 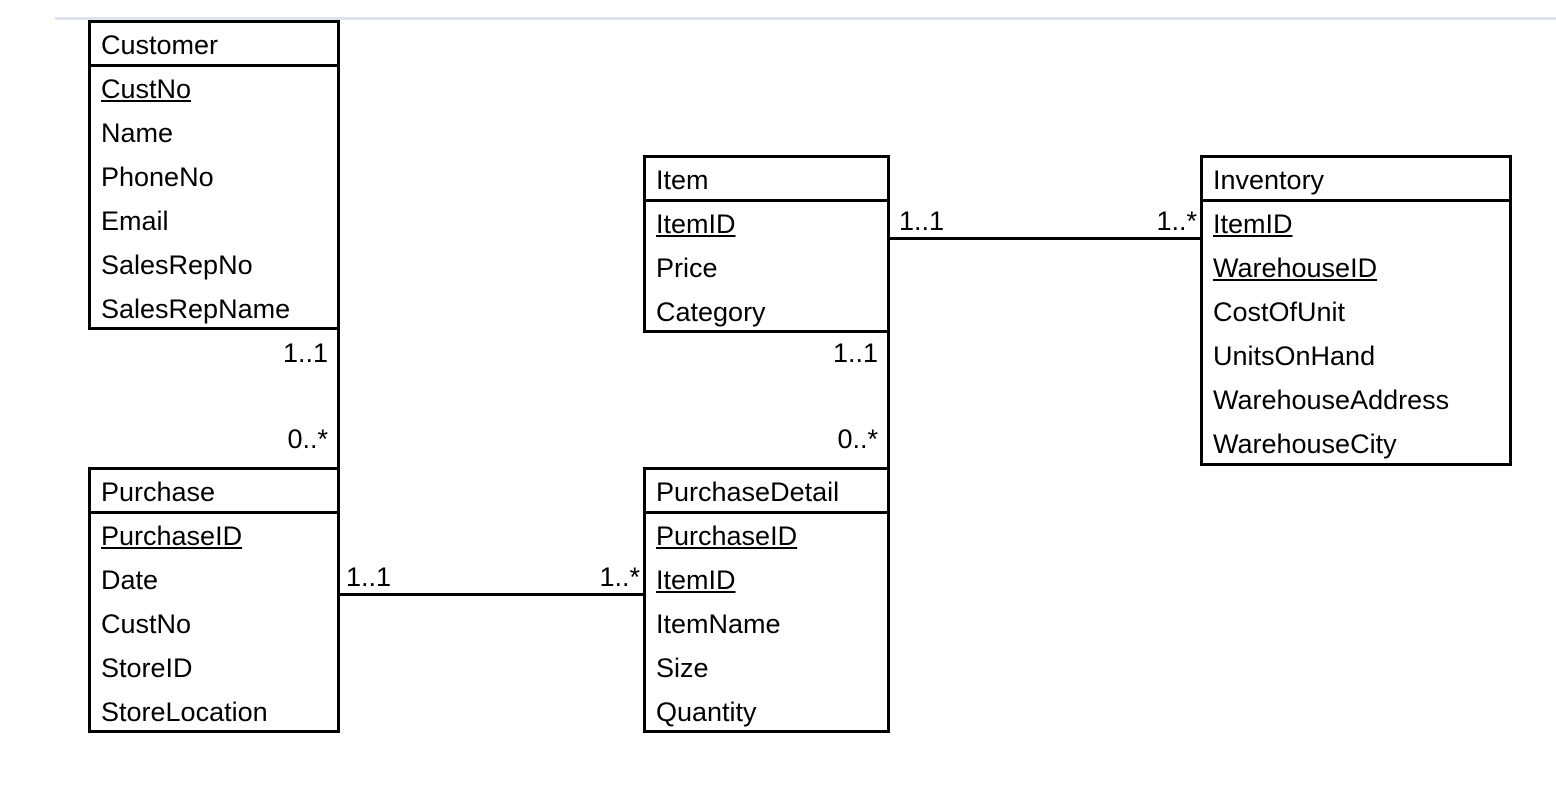 What do you see at coordinates (147, 668) in the screenshot?
I see `attribute-row: StoreID` at bounding box center [147, 668].